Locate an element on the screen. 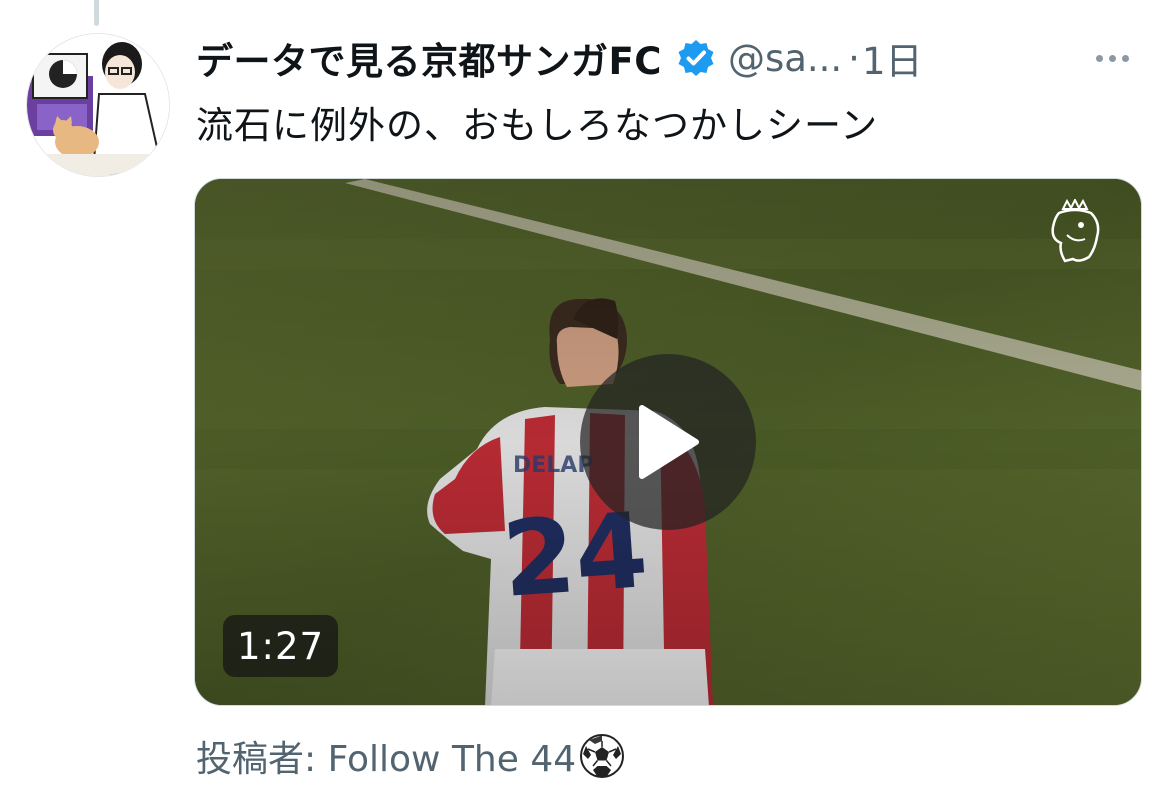  more-options-icon is located at coordinates (1112, 58).